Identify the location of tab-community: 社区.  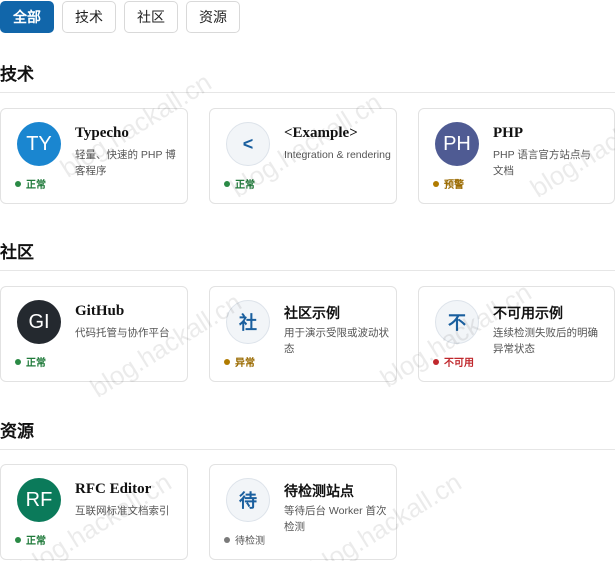
(151, 17).